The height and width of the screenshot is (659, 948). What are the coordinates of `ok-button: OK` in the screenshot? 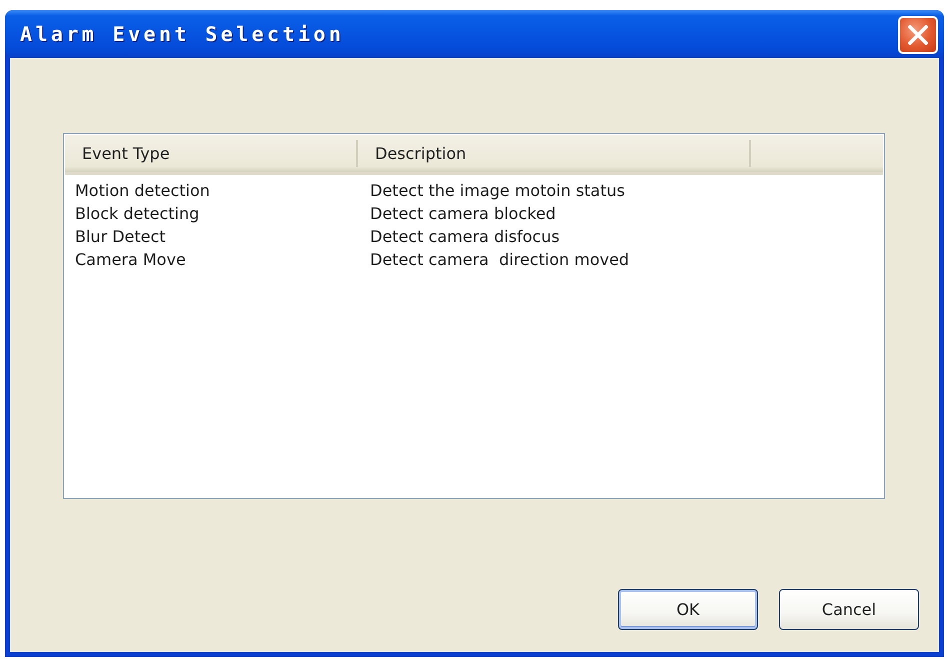 It's located at (688, 609).